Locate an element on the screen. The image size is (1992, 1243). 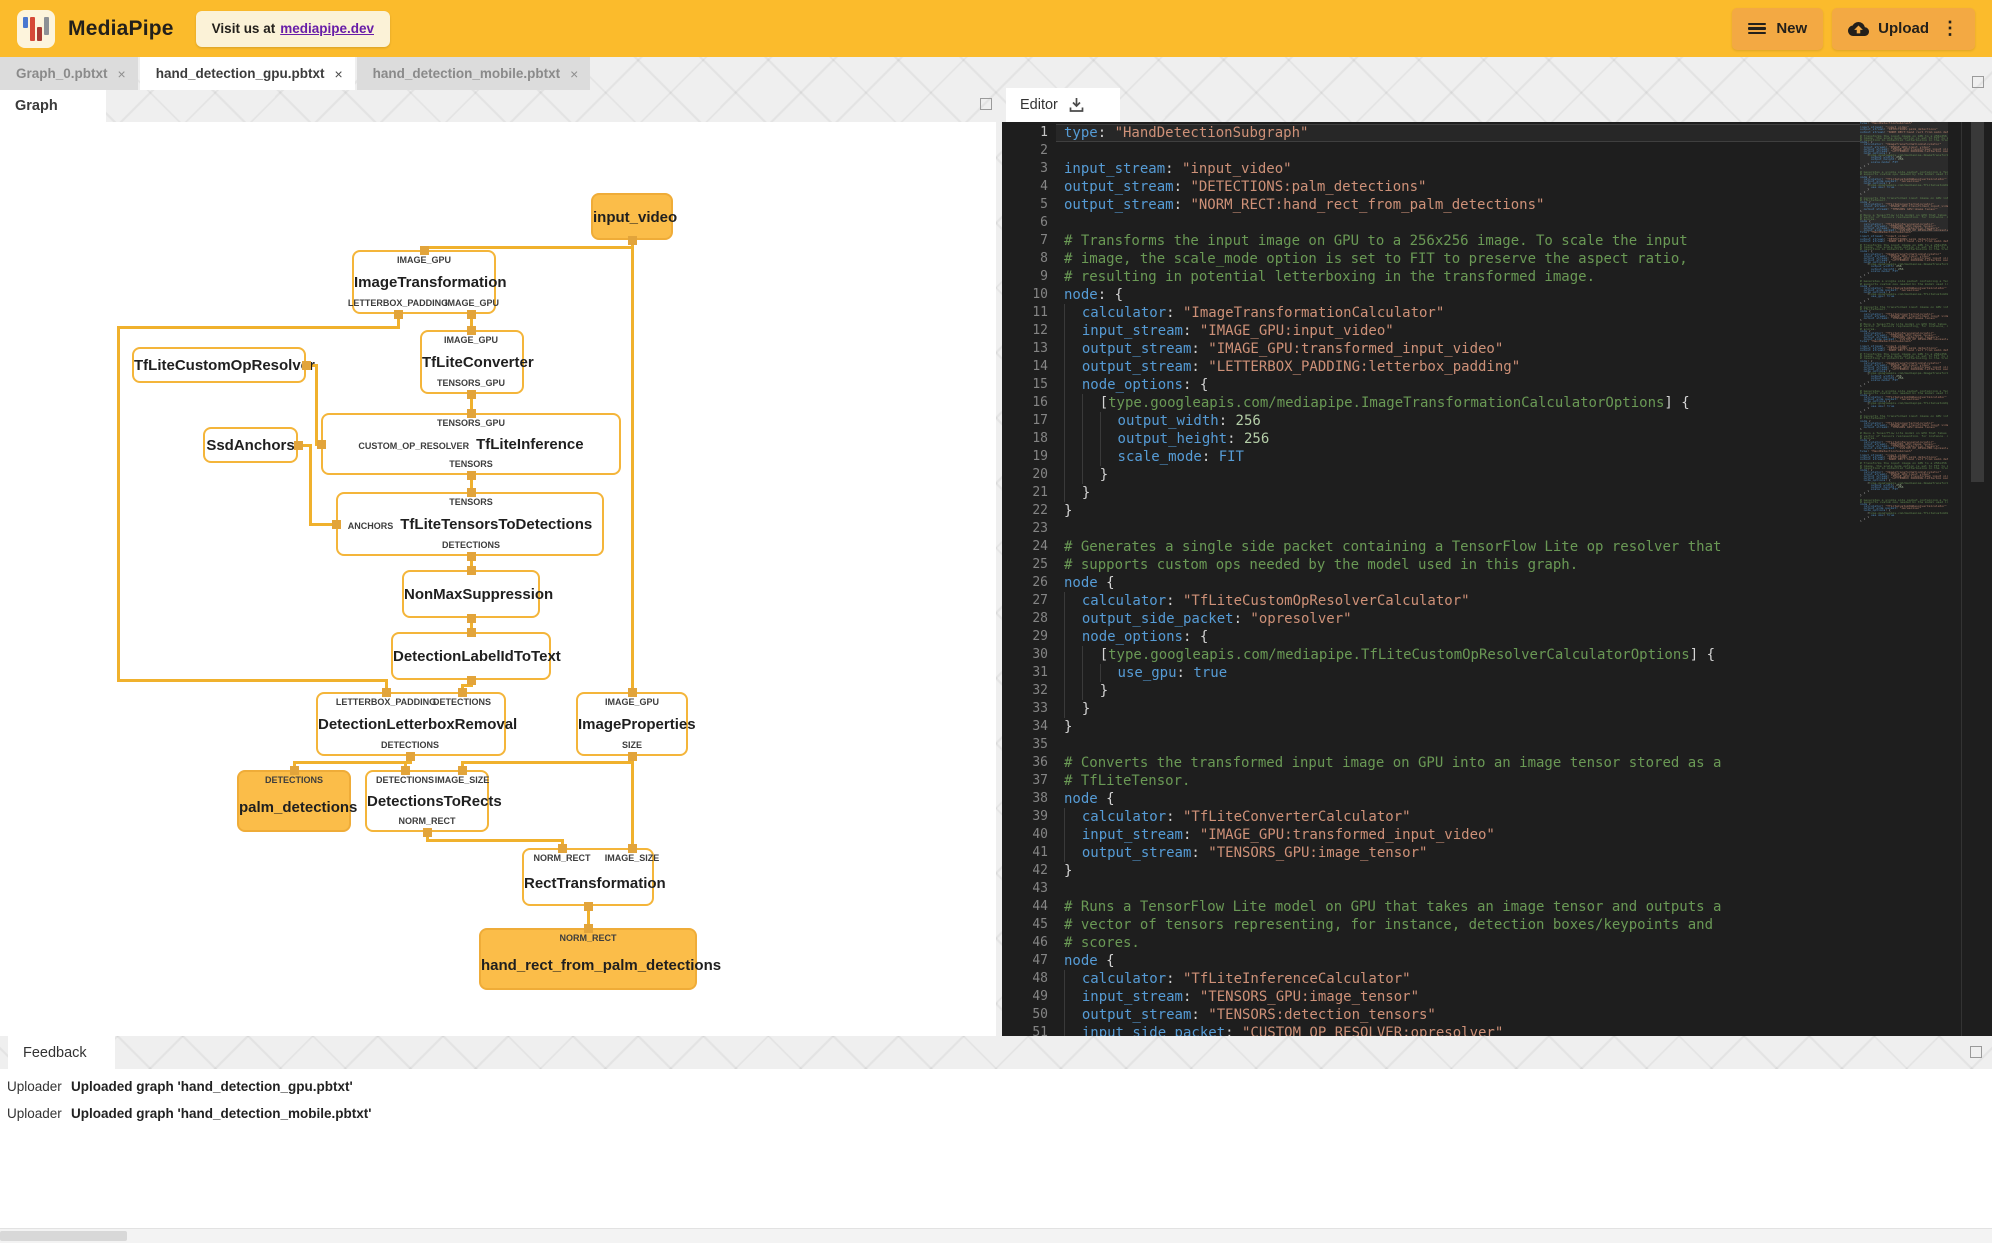
code-line-20: 20} is located at coordinates (1431, 475).